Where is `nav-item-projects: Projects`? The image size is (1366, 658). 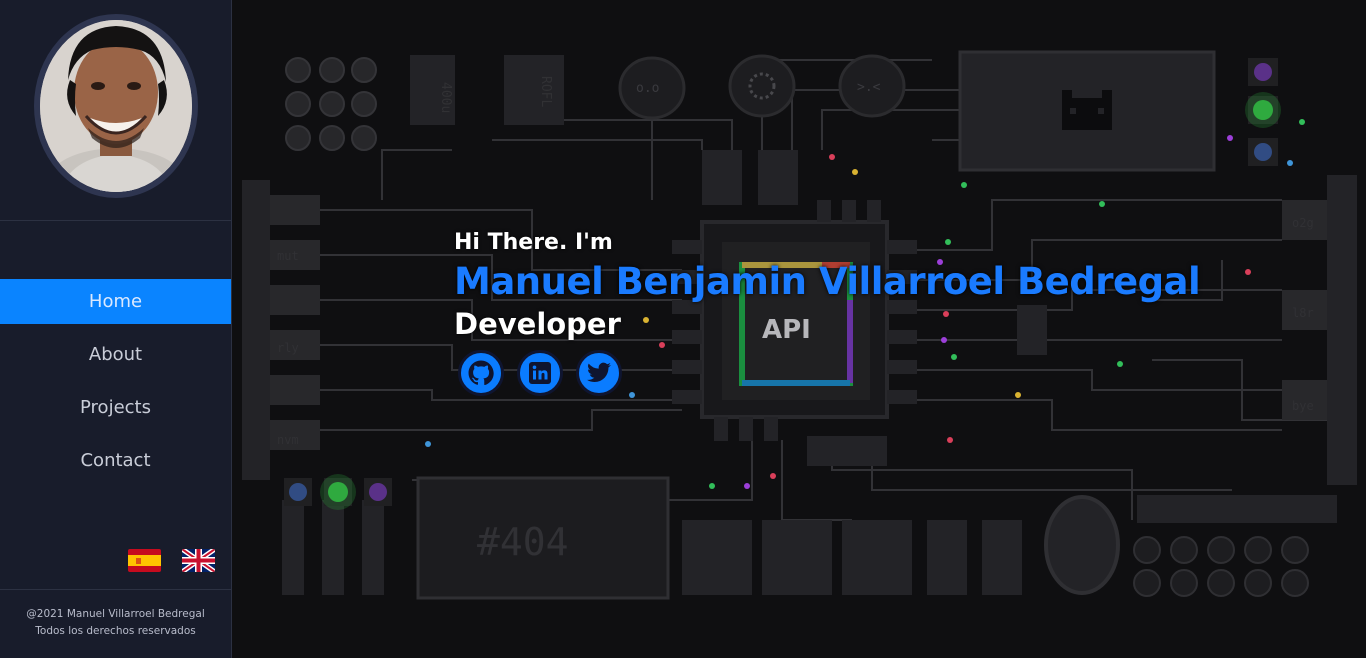 nav-item-projects: Projects is located at coordinates (115, 407).